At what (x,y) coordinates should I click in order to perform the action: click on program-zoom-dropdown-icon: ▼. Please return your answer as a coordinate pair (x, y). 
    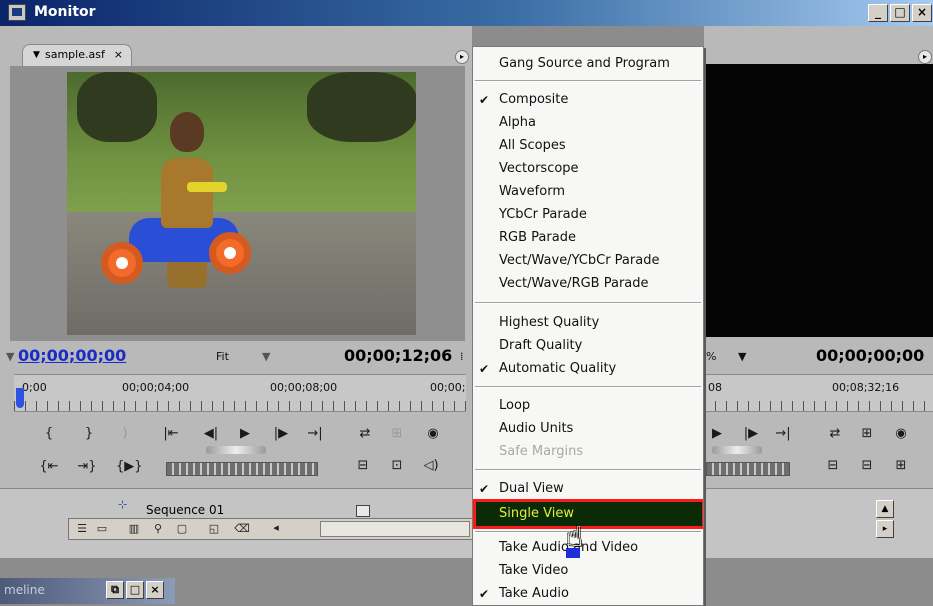
    Looking at the image, I should click on (742, 356).